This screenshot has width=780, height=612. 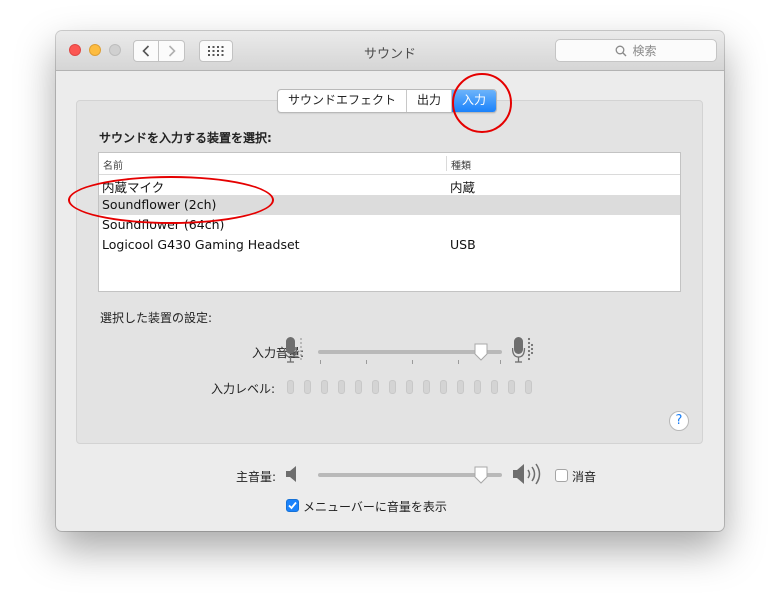 I want to click on annotation-circle-input-tab, so click(x=482, y=103).